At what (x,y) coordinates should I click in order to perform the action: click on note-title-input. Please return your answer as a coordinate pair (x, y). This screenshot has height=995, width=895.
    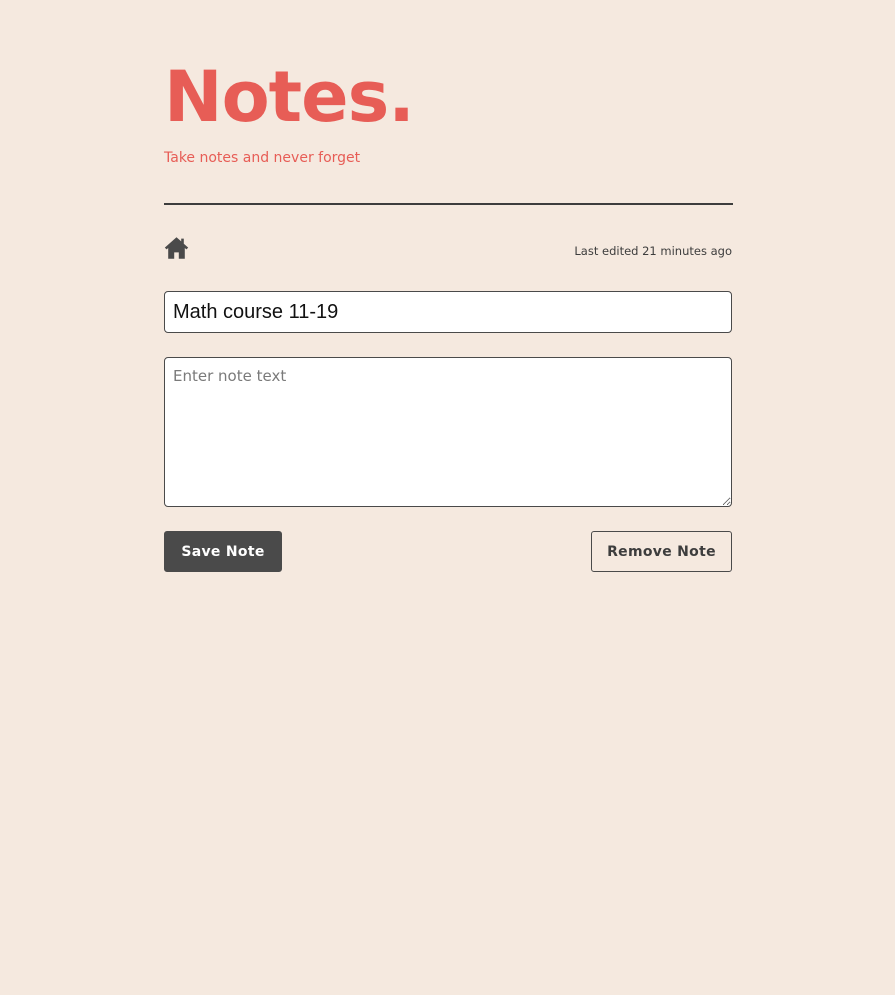
    Looking at the image, I should click on (448, 312).